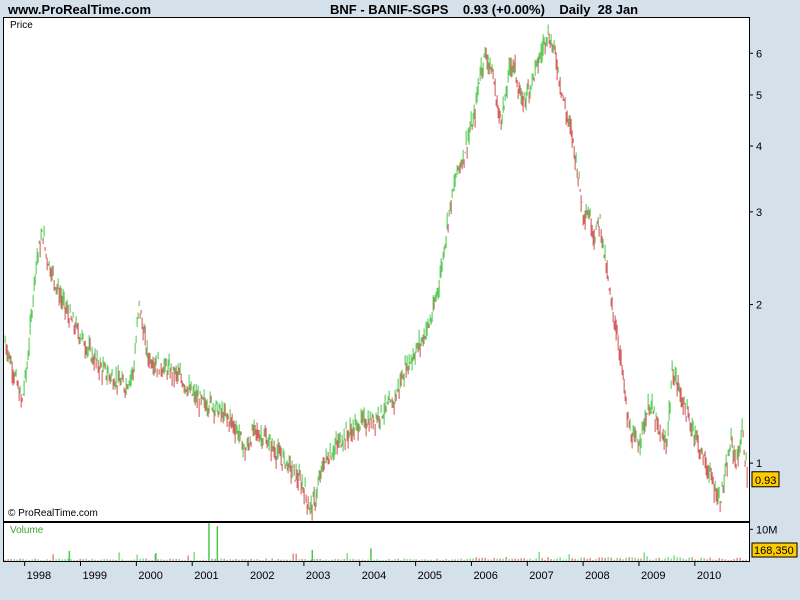 This screenshot has width=800, height=600. Describe the element at coordinates (766, 530) in the screenshot. I see `volume-tick-label: 10M` at that location.